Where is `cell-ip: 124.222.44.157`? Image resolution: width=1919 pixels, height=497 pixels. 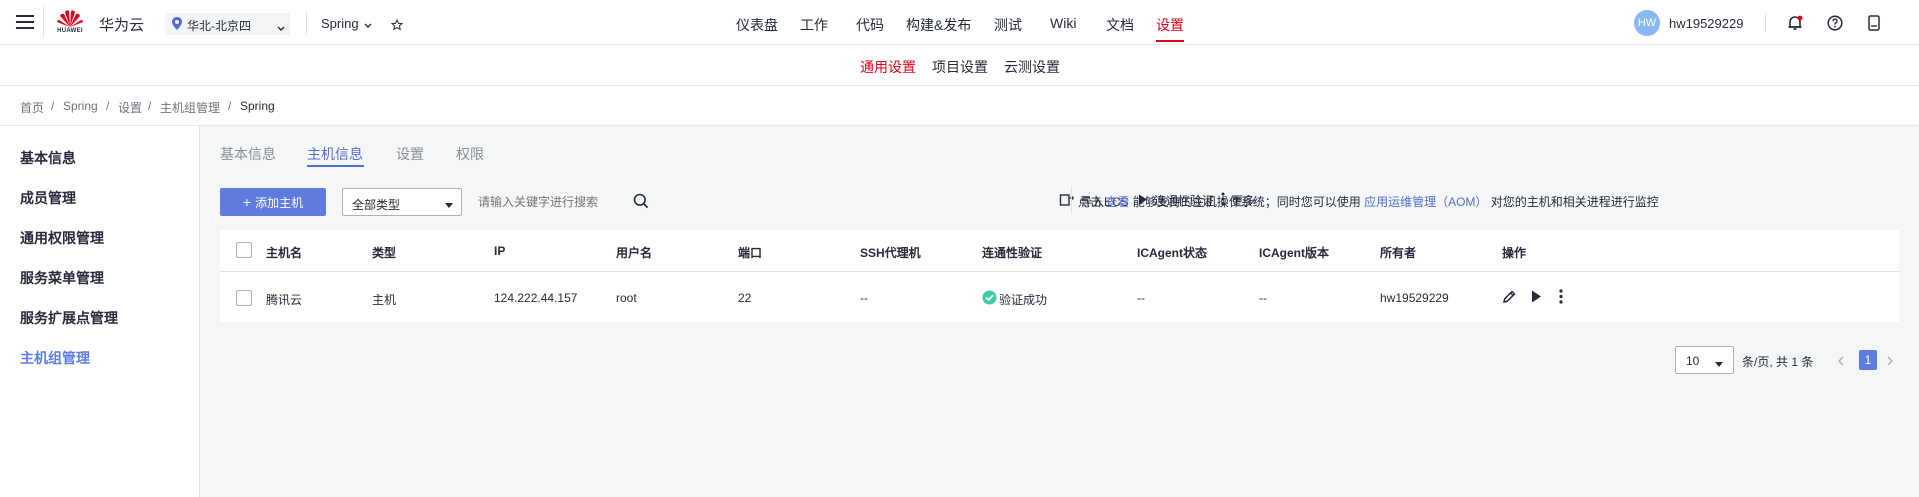
cell-ip: 124.222.44.157 is located at coordinates (536, 298).